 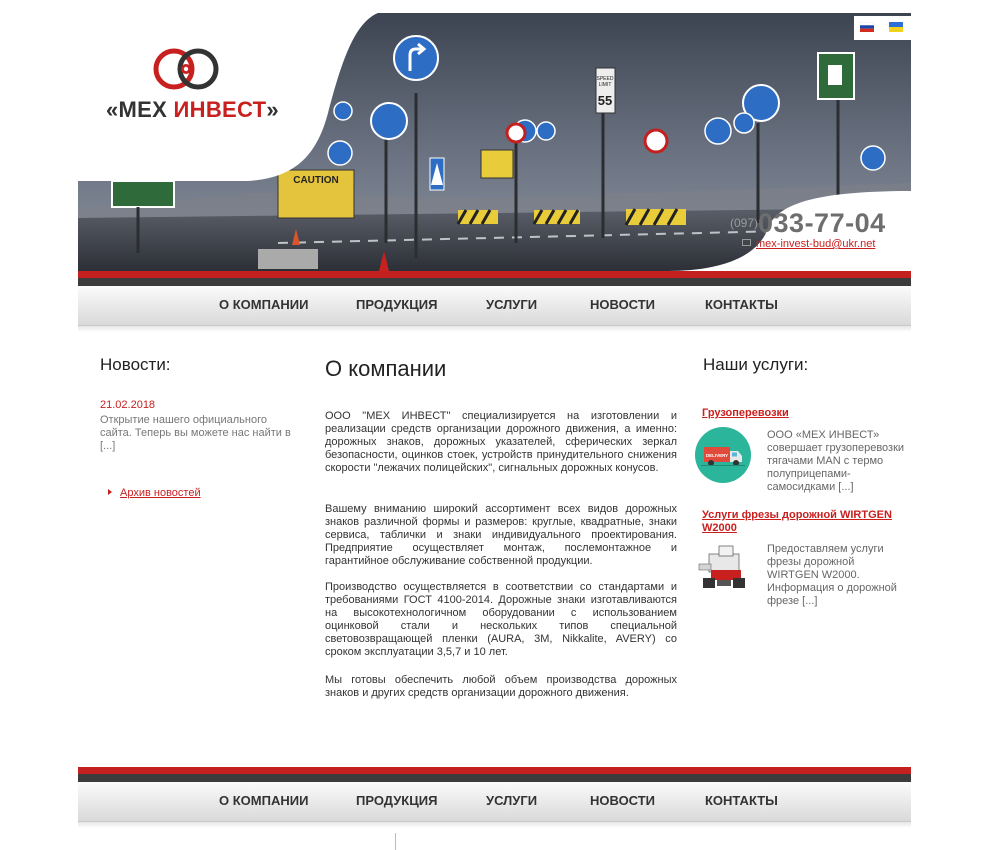 I want to click on footer-nav-item-products: ПРОДУКЦИЯ, so click(x=396, y=800).